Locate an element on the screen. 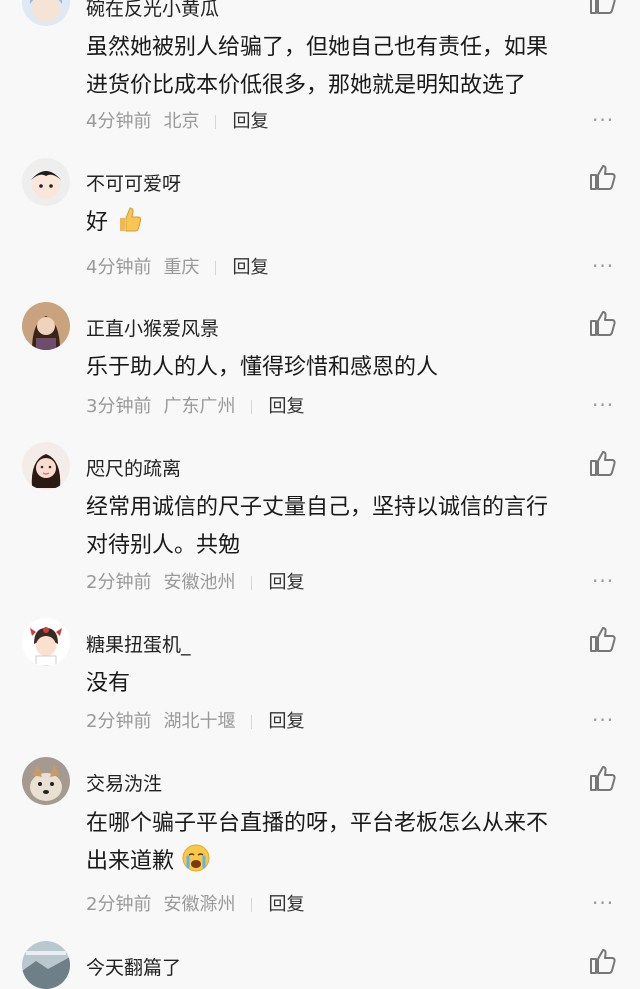 The height and width of the screenshot is (989, 640). comment-line: 乐于助人的人，懂得珍惜和感恩的人 is located at coordinates (262, 367).